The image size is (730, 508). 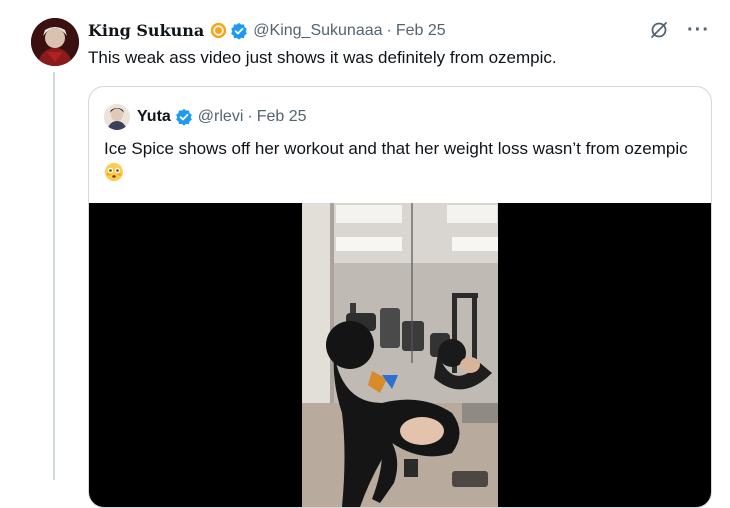 What do you see at coordinates (659, 30) in the screenshot?
I see `grok-icon` at bounding box center [659, 30].